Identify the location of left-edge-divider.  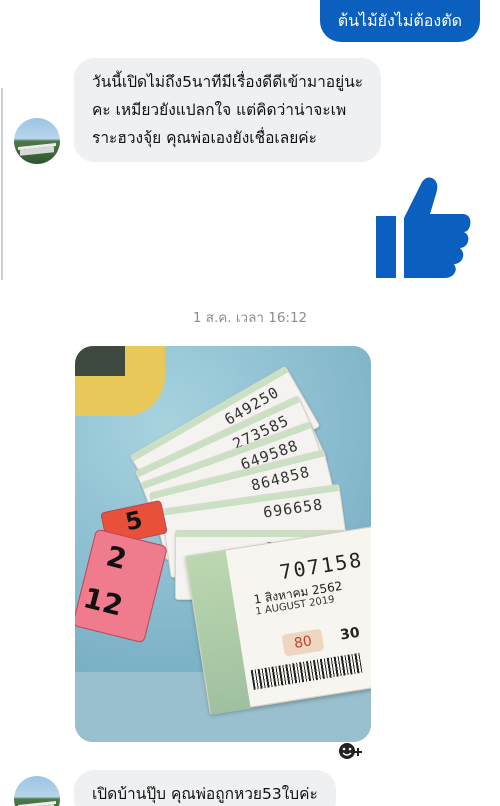
(1, 184).